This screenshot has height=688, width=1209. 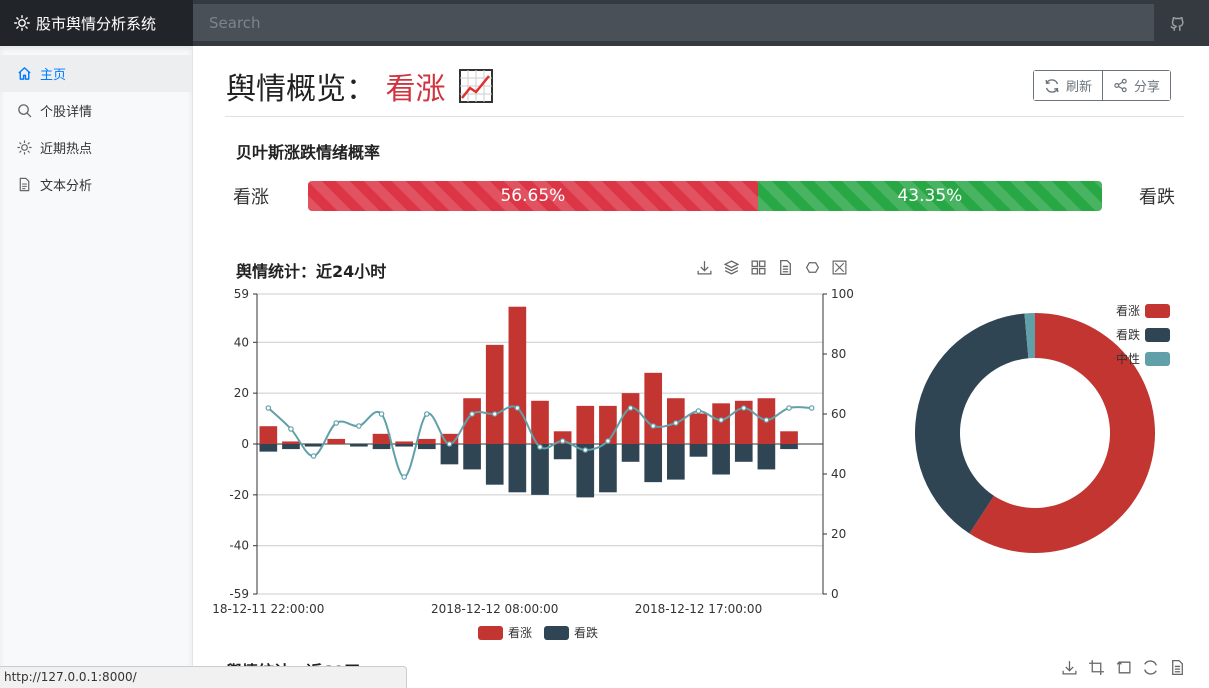 I want to click on app-title: 股市舆情分析系统, so click(x=96, y=23).